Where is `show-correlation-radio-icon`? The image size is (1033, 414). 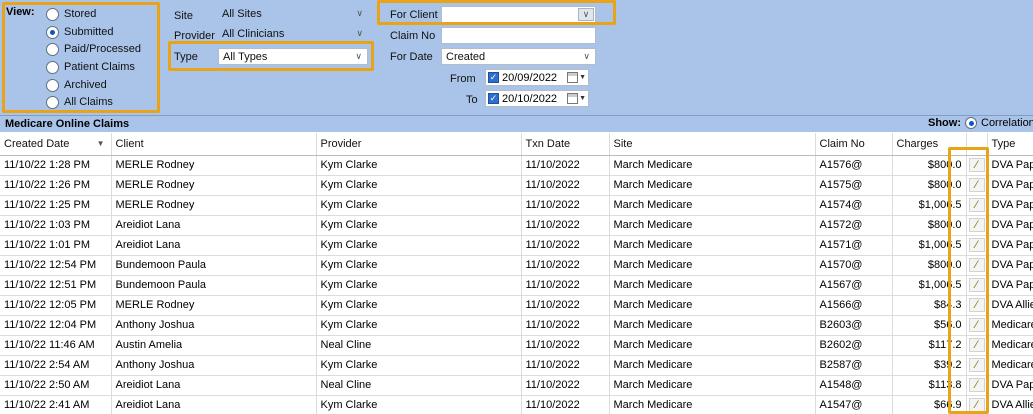
show-correlation-radio-icon is located at coordinates (971, 123).